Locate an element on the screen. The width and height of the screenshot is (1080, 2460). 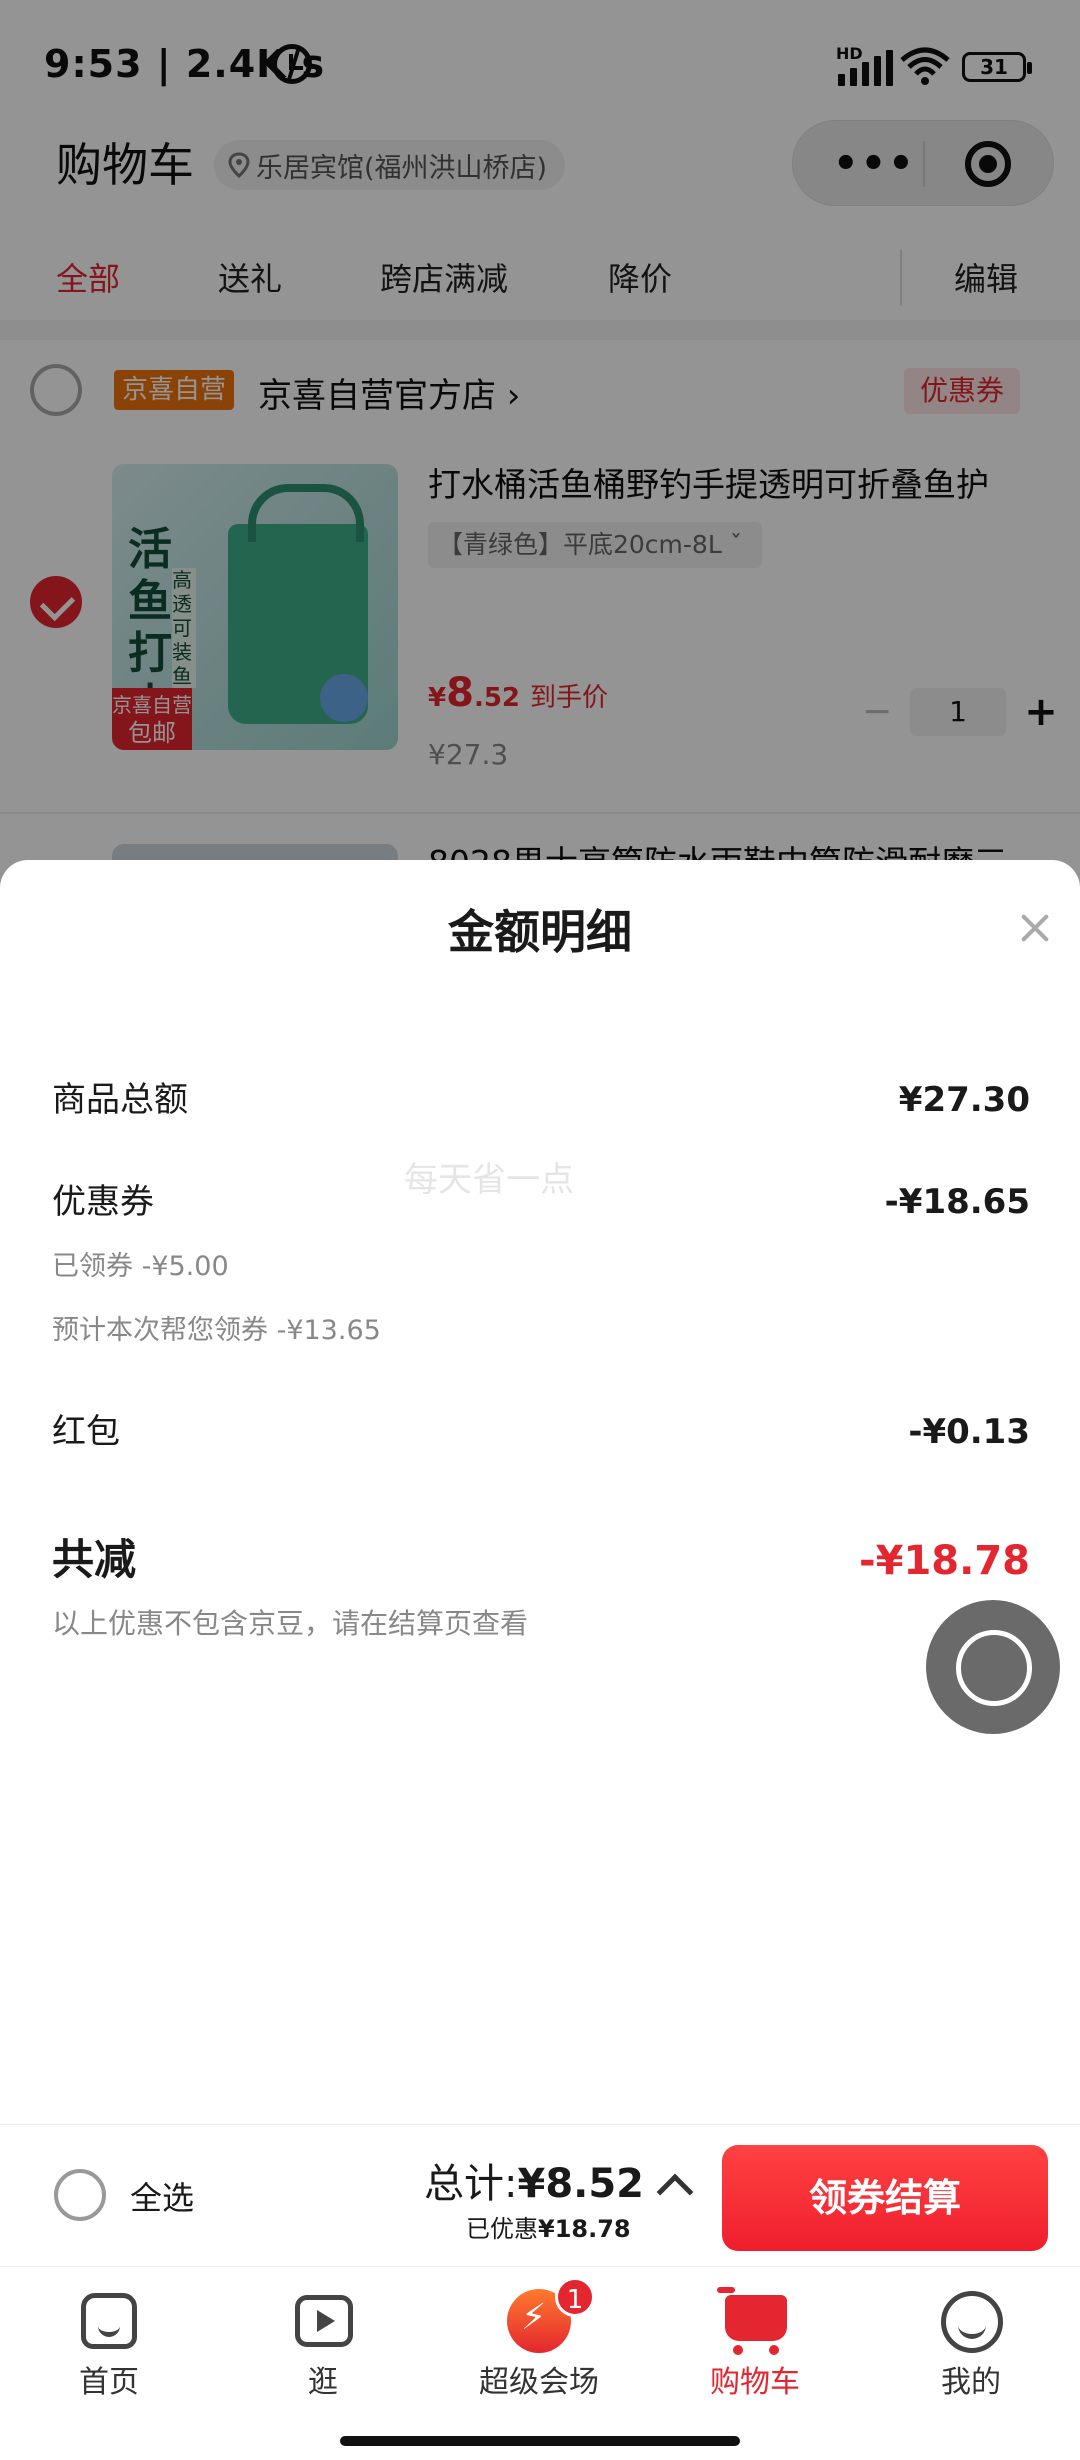
nav-mine: 我的 is located at coordinates (971, 2344).